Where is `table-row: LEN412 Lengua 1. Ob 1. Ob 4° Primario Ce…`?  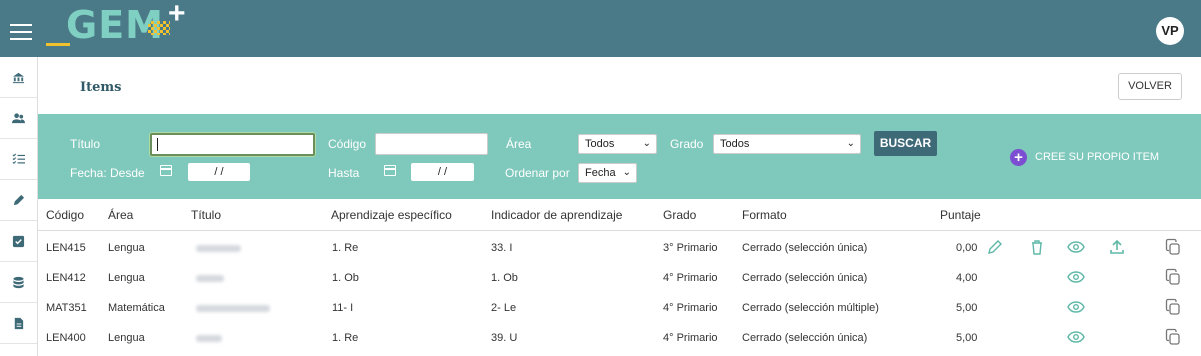 table-row: LEN412 Lengua 1. Ob 1. Ob 4° Primario Ce… is located at coordinates (619, 277).